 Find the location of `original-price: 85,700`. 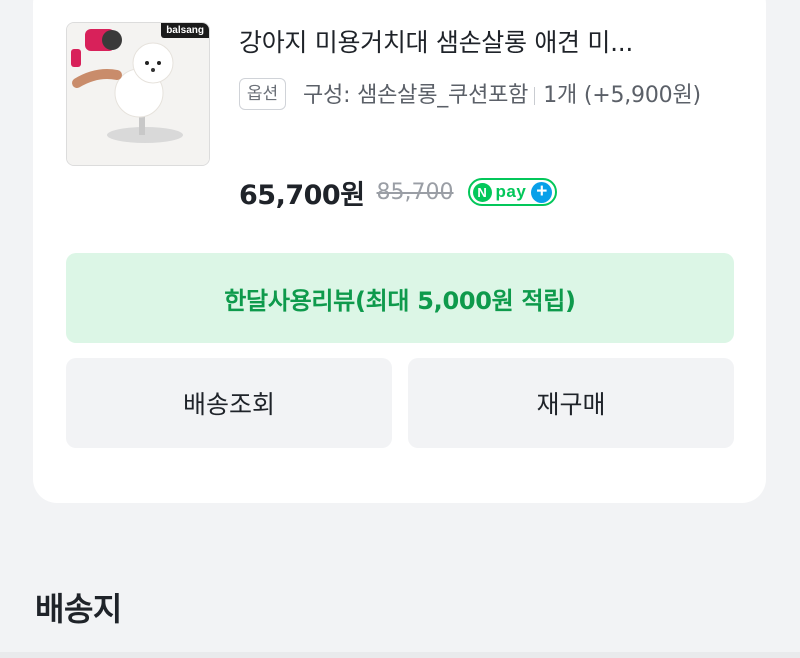

original-price: 85,700 is located at coordinates (415, 192).